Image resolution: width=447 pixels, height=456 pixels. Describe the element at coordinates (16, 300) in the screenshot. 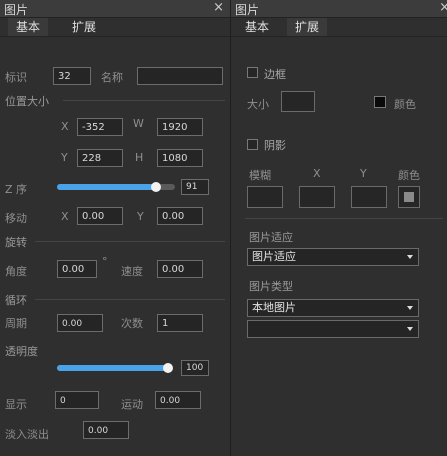

I see `loop-header: 循环` at that location.